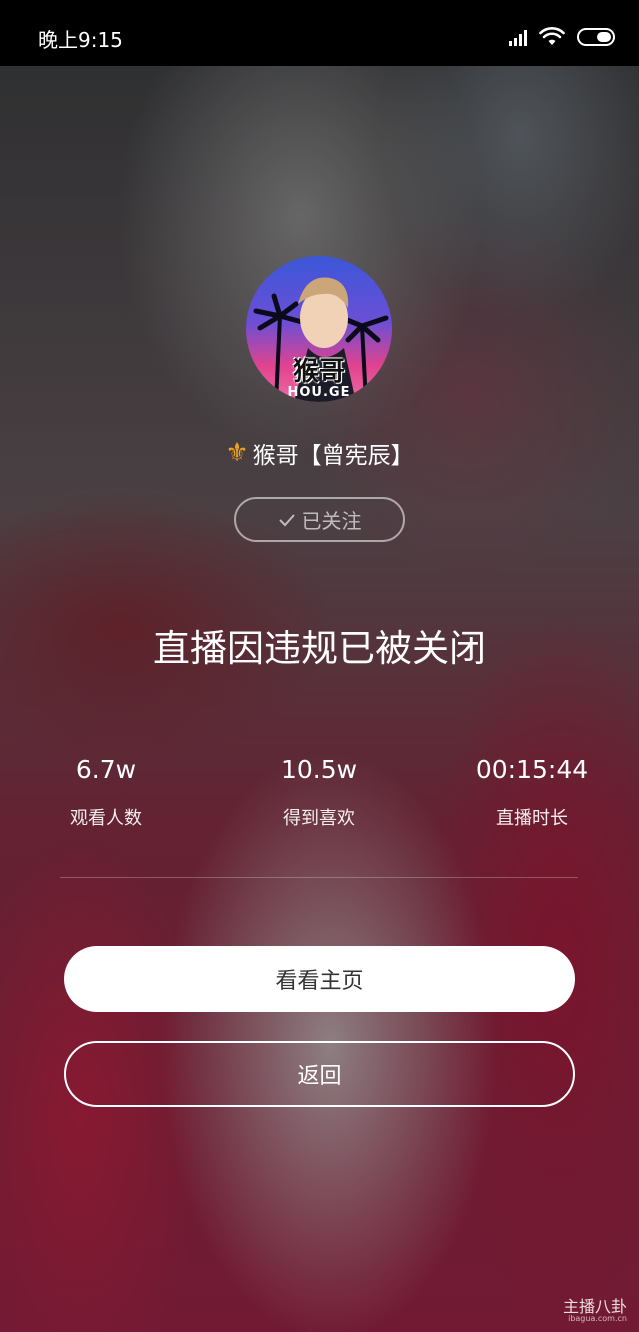  I want to click on watermark-text: 主播八卦, so click(594, 1306).